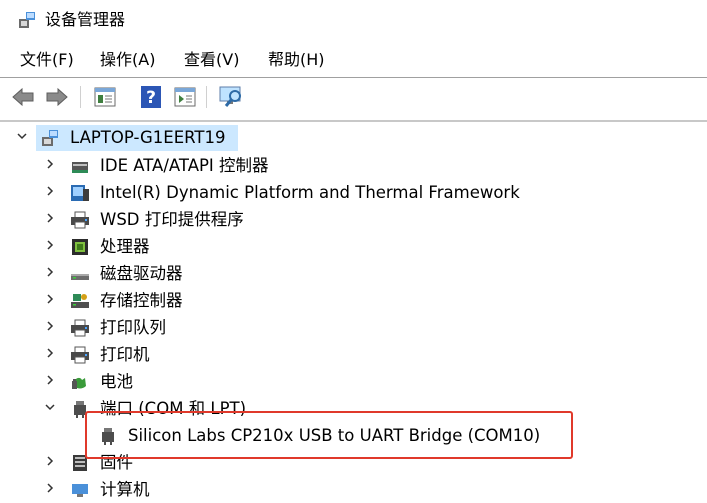 The width and height of the screenshot is (707, 503). Describe the element at coordinates (172, 219) in the screenshot. I see `tree-item-label: WSD 打印提供程序` at that location.